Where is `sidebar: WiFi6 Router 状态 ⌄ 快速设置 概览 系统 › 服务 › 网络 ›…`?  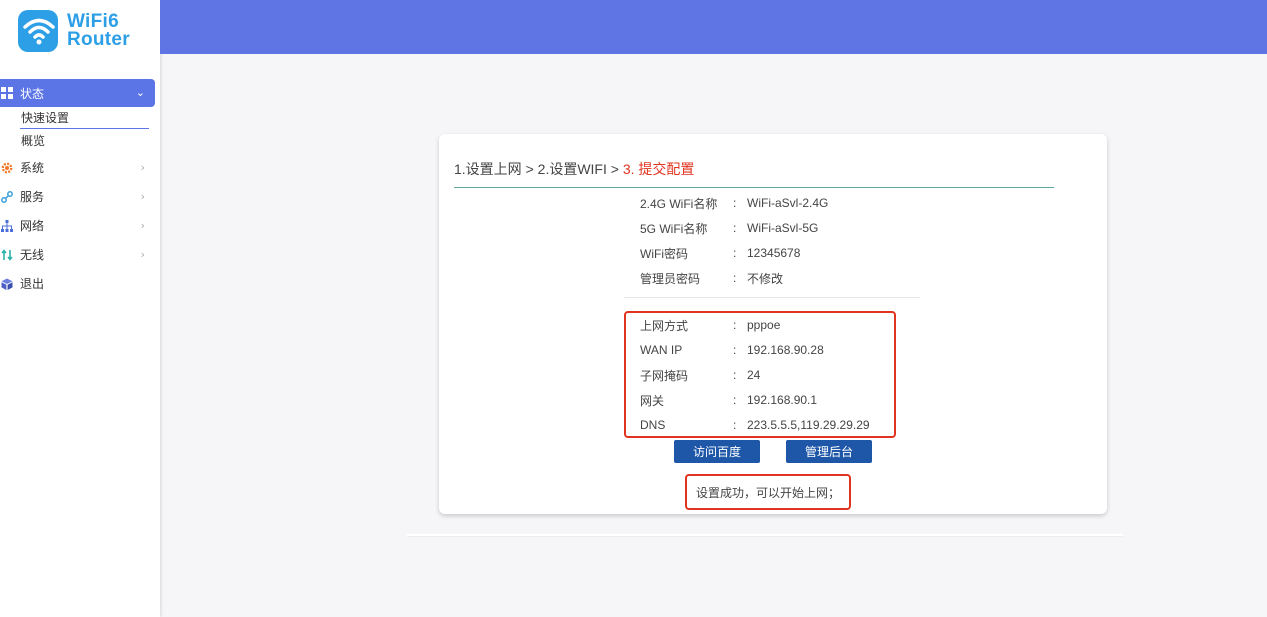 sidebar: WiFi6 Router 状态 ⌄ 快速设置 概览 系统 › 服务 › 网络 ›… is located at coordinates (80, 308).